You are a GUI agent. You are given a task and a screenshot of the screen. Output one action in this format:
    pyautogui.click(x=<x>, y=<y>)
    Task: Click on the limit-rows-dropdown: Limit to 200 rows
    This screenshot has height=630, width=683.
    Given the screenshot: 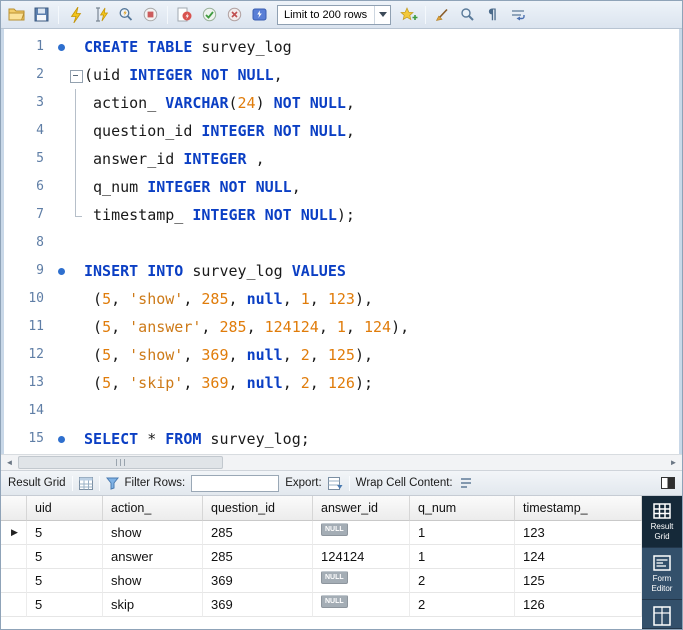 What is the action you would take?
    pyautogui.click(x=334, y=14)
    